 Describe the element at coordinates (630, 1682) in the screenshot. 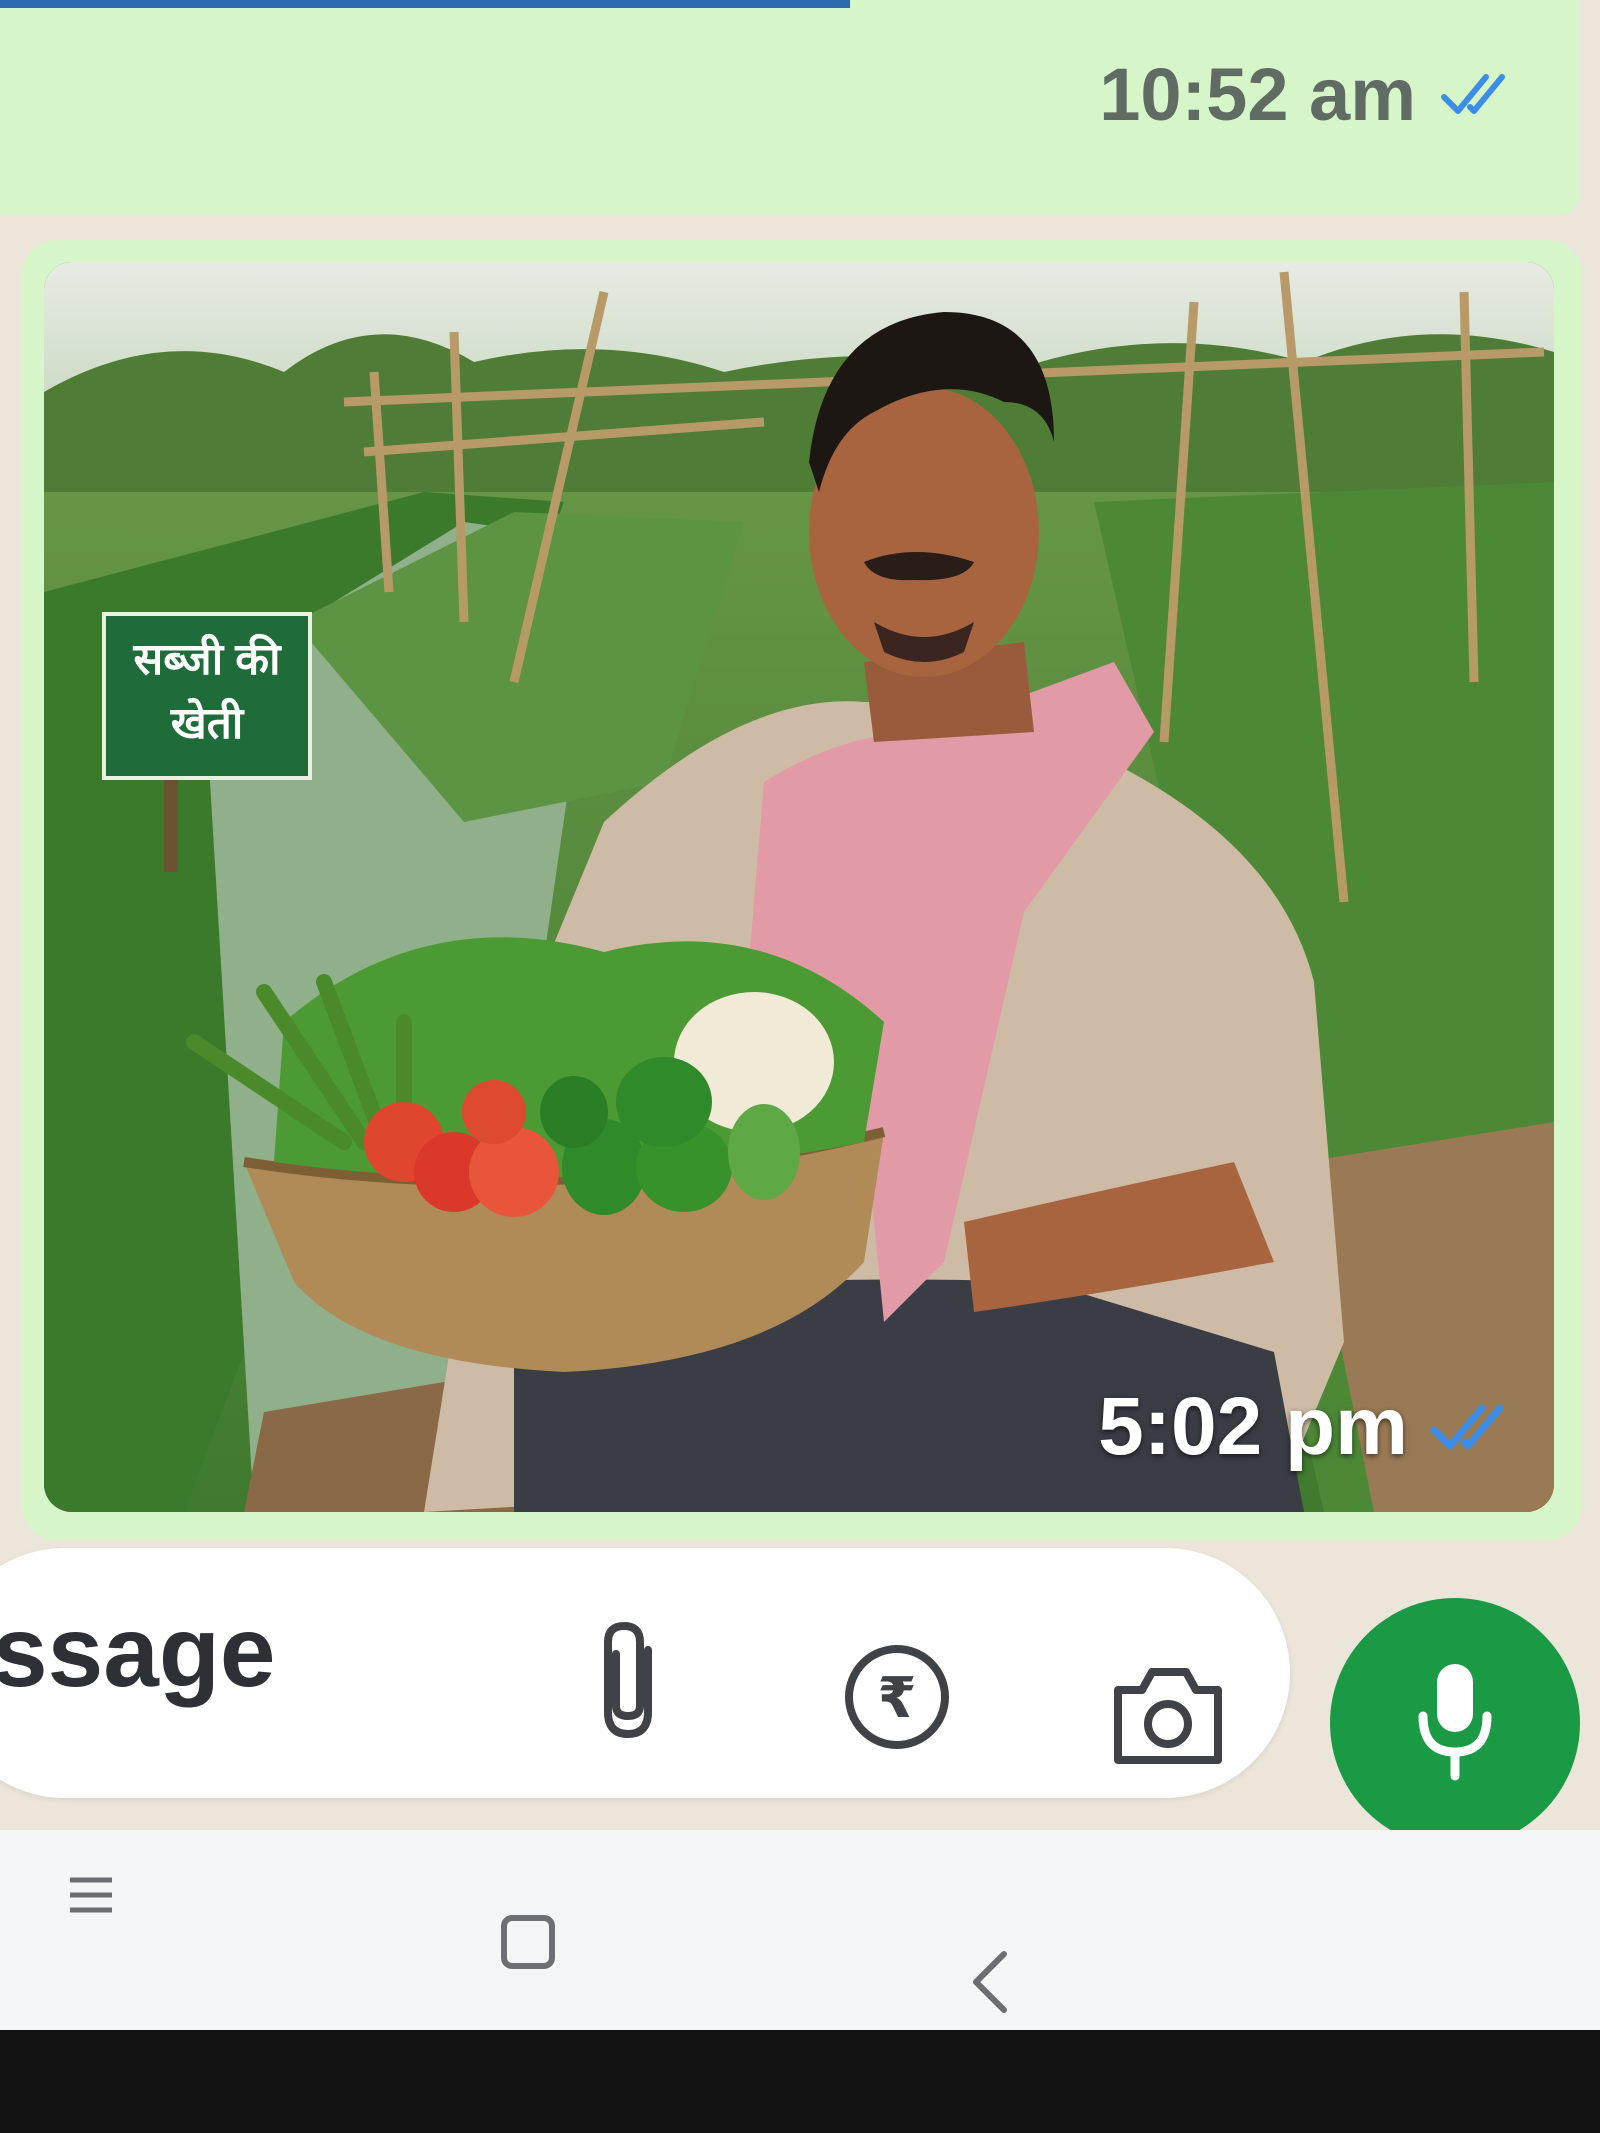

I see `paperclip-icon` at that location.